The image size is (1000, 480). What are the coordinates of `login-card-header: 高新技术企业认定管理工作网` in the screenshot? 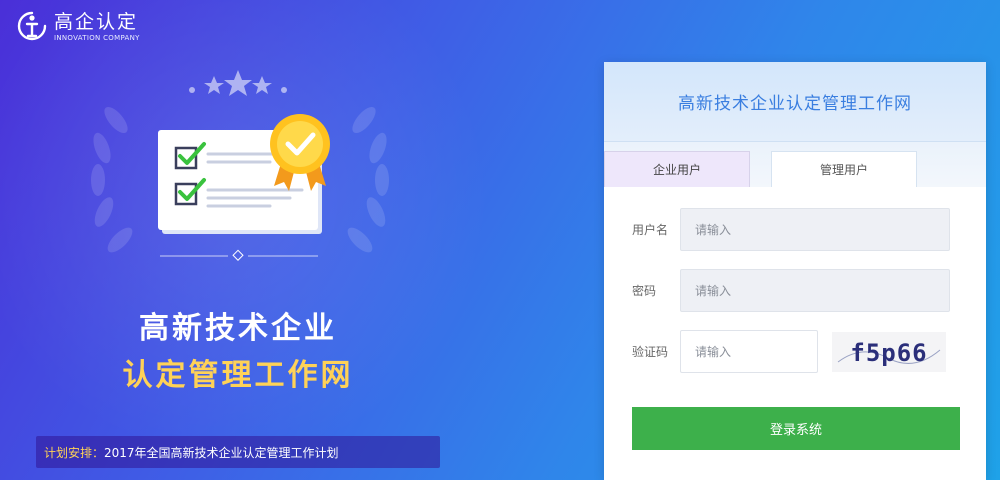 It's located at (795, 102).